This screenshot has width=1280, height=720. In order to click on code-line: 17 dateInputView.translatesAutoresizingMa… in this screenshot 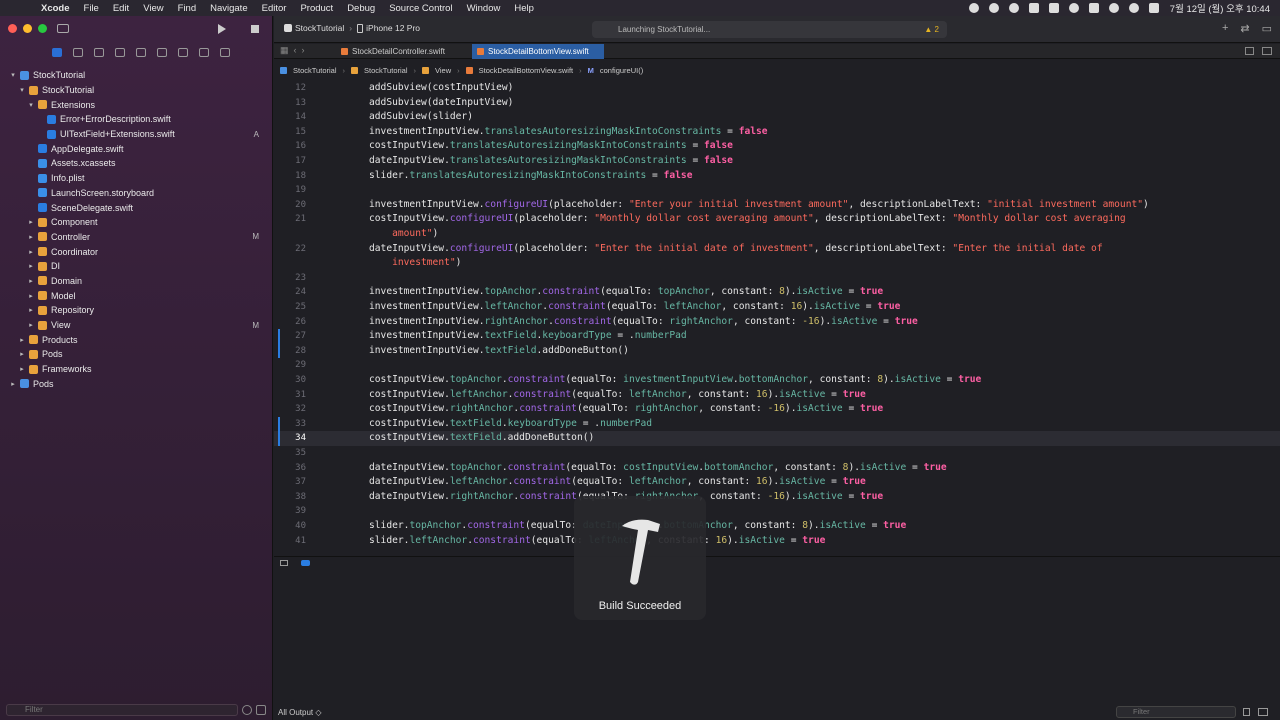, I will do `click(777, 161)`.